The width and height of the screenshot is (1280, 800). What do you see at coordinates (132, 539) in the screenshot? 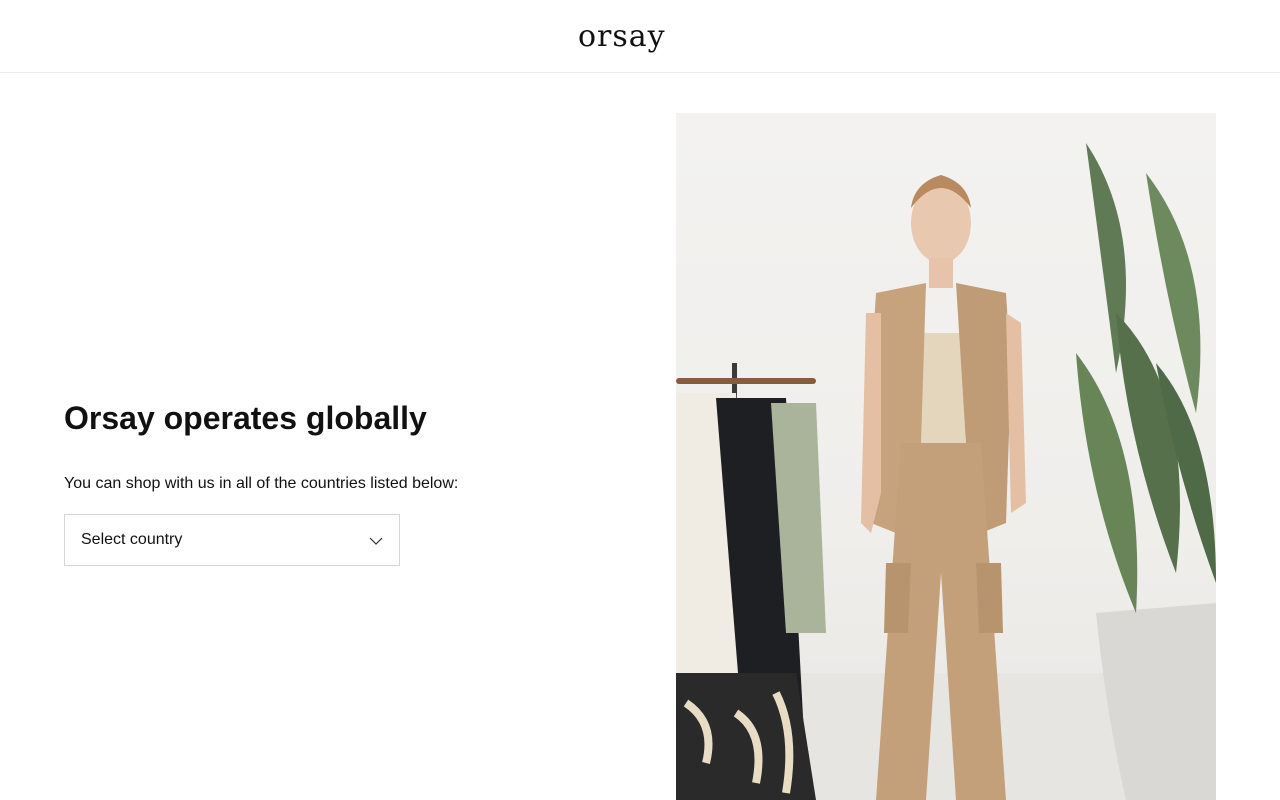
I see `country-select-placeholder: Select country` at bounding box center [132, 539].